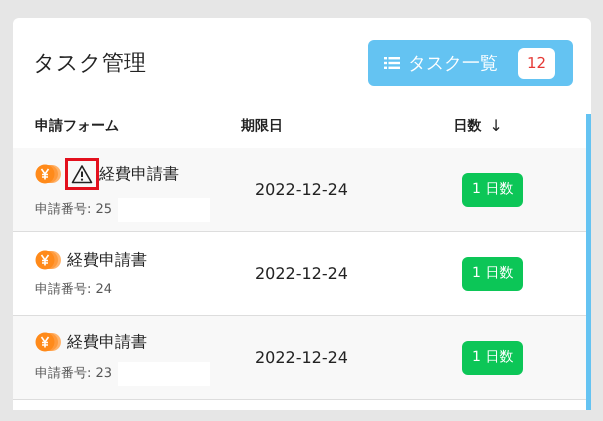 Image resolution: width=603 pixels, height=421 pixels. What do you see at coordinates (73, 289) in the screenshot?
I see `application-number: 申請番号: 24` at bounding box center [73, 289].